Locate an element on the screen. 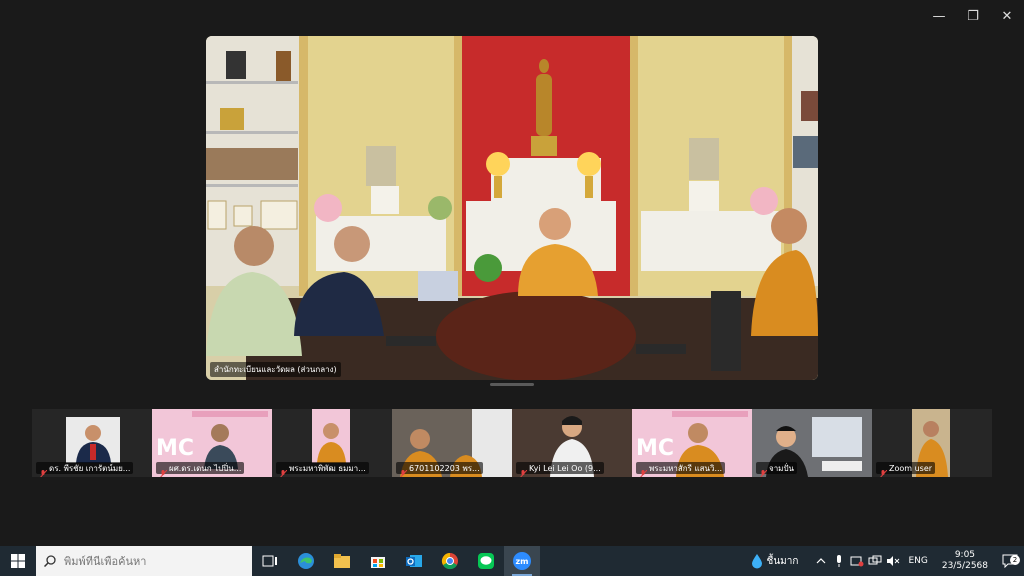  windows-logo-icon is located at coordinates (18, 561).